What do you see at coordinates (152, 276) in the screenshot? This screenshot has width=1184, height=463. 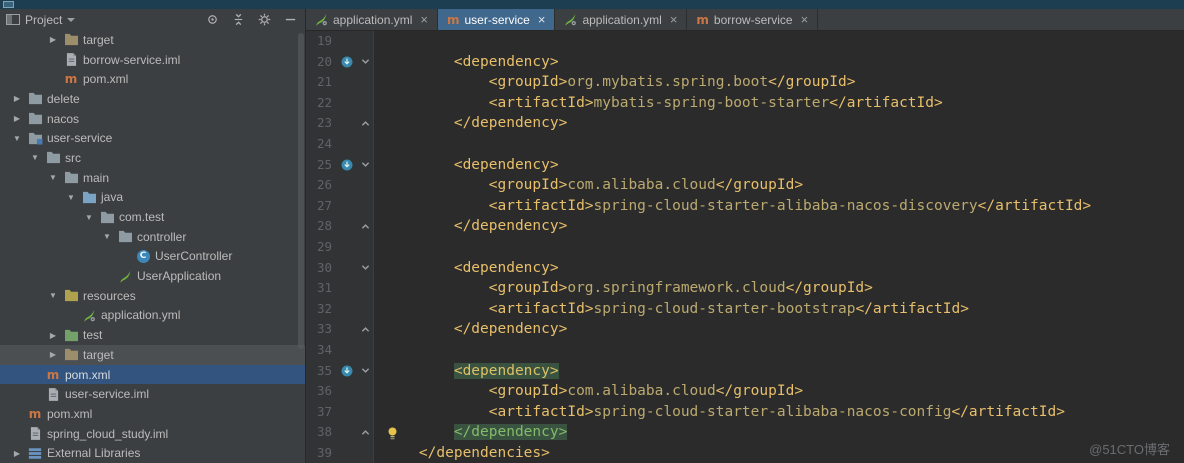 I see `tree-item-userapplication: UserApplication` at bounding box center [152, 276].